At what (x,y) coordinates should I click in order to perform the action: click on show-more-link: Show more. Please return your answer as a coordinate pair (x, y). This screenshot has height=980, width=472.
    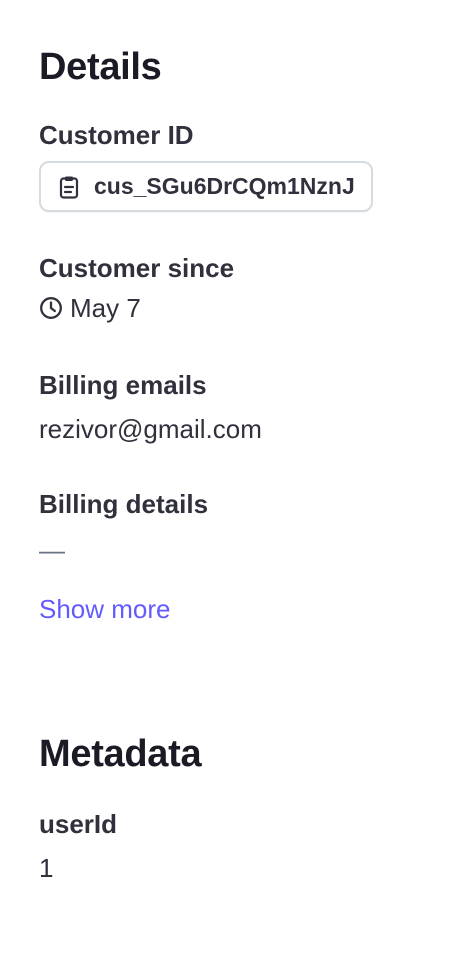
    Looking at the image, I should click on (105, 609).